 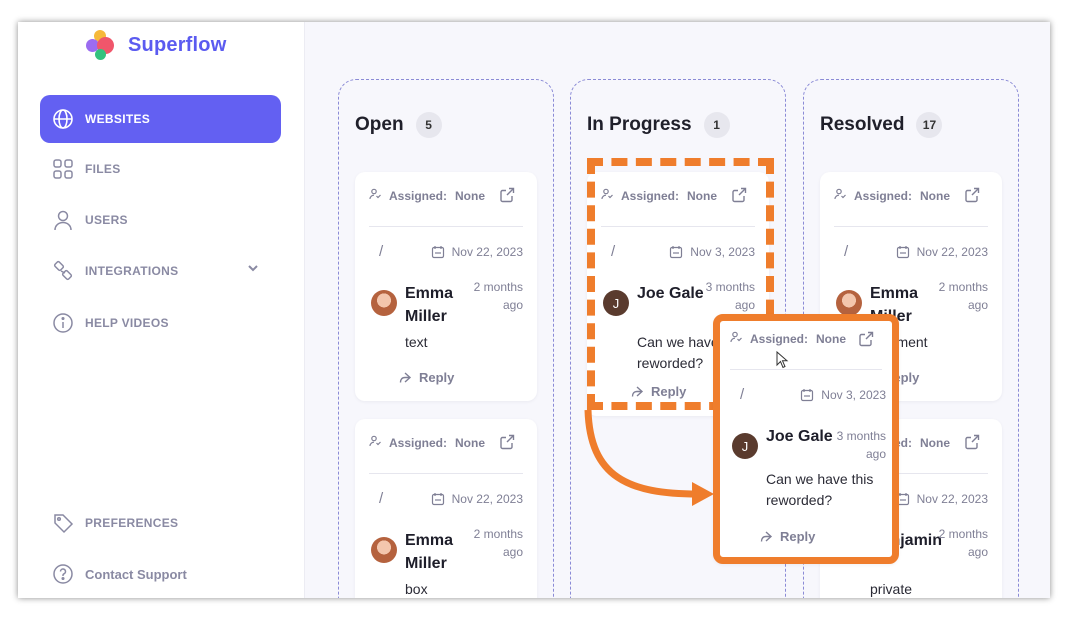 What do you see at coordinates (820, 489) in the screenshot?
I see `comment-text: Can we have this reworded?` at bounding box center [820, 489].